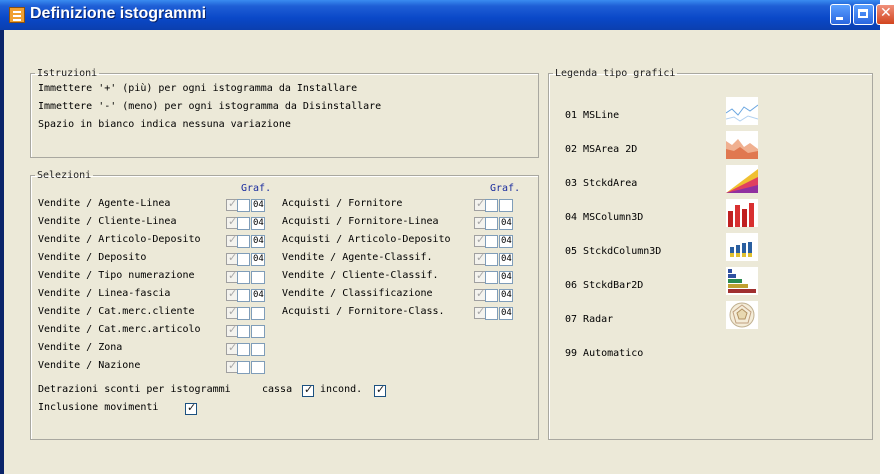  I want to click on selezione-right-row-label: Acquisti / Fornitore-Class., so click(363, 311).